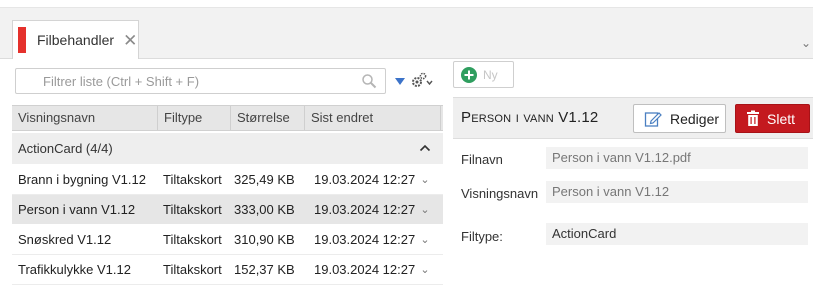 The image size is (813, 297). I want to click on new-button: Ny, so click(483, 74).